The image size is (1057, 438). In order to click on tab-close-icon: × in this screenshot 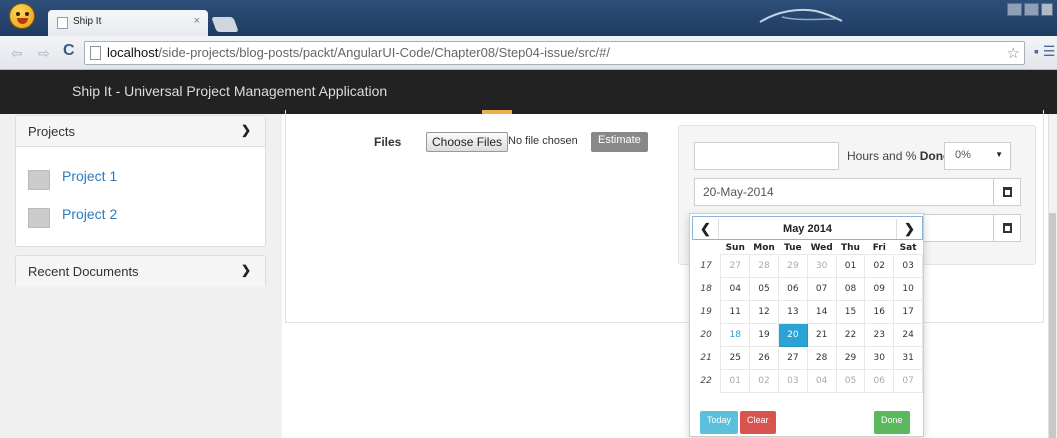, I will do `click(197, 21)`.